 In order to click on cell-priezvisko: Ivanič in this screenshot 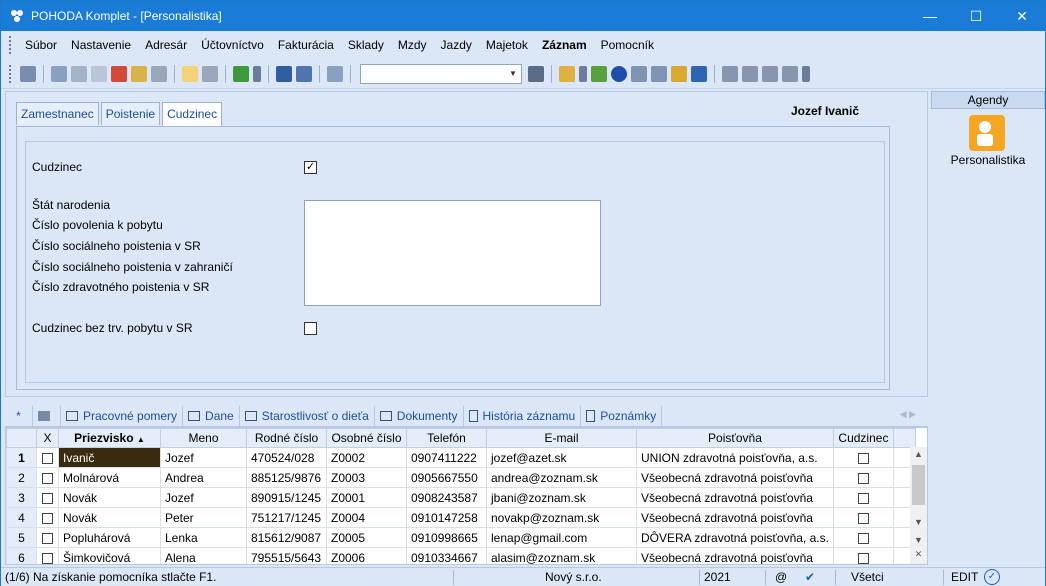, I will do `click(109, 457)`.